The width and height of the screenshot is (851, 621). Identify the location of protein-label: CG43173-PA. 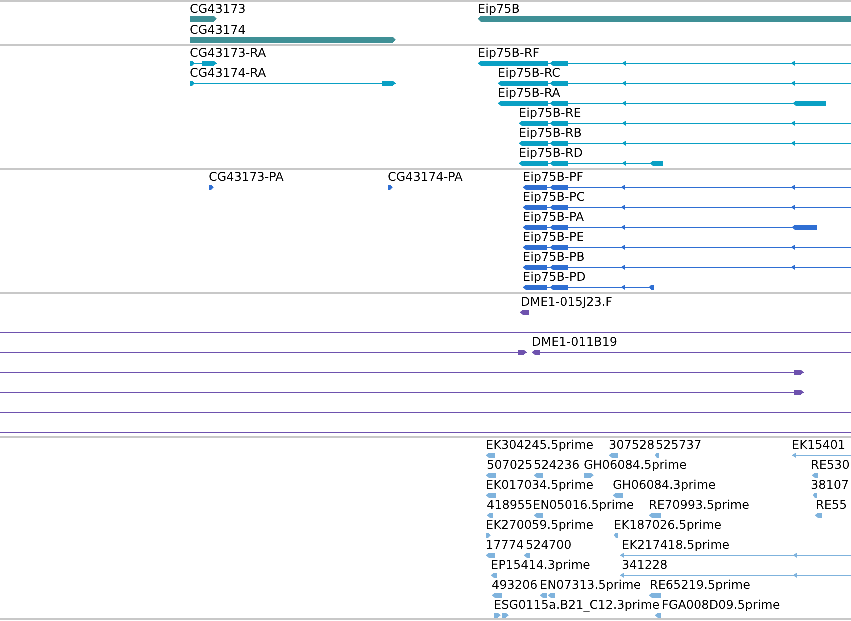
(246, 177).